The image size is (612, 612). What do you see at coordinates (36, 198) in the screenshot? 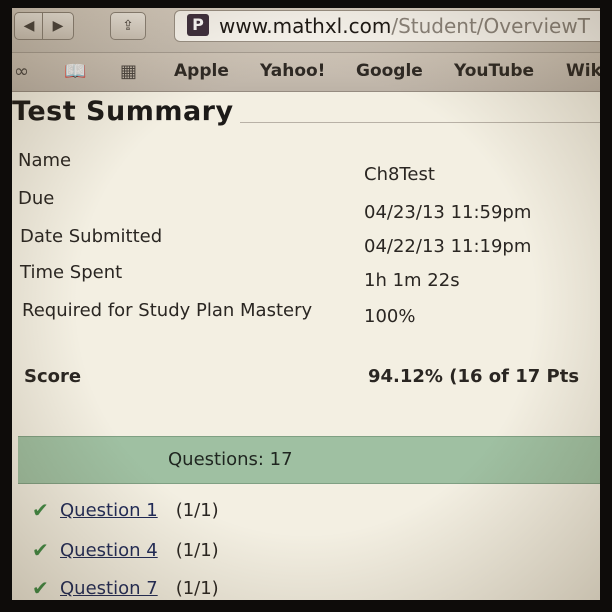
I see `detail-label-due: Due` at bounding box center [36, 198].